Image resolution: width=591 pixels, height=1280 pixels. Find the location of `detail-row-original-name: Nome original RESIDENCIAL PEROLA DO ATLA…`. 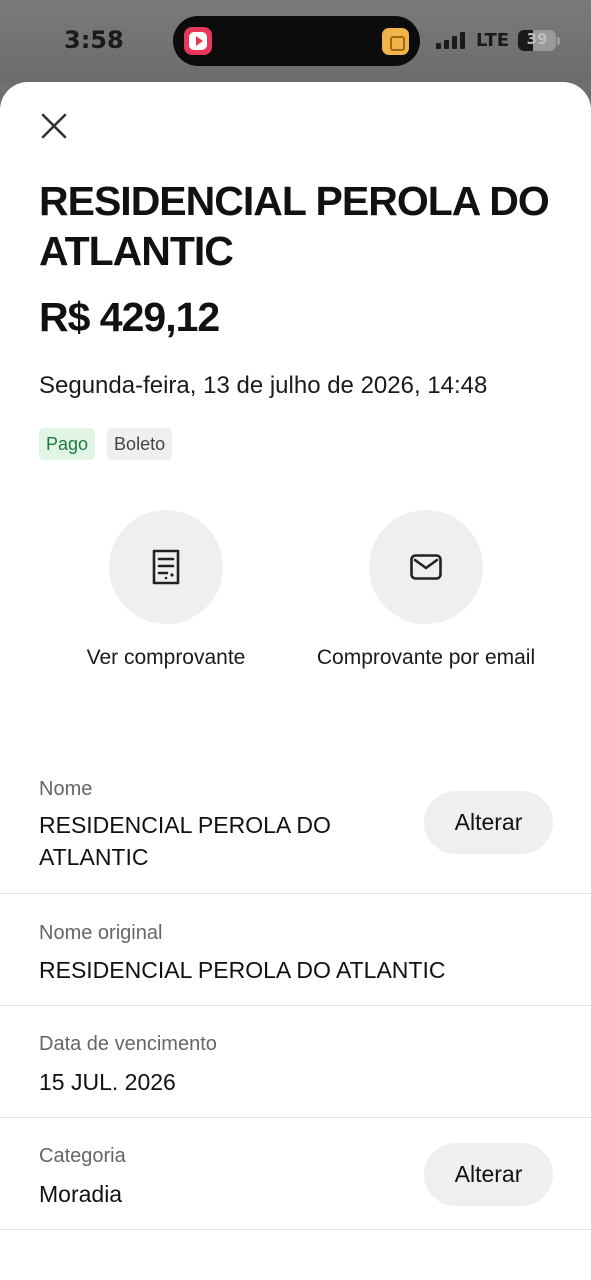

detail-row-original-name: Nome original RESIDENCIAL PEROLA DO ATLA… is located at coordinates (295, 950).